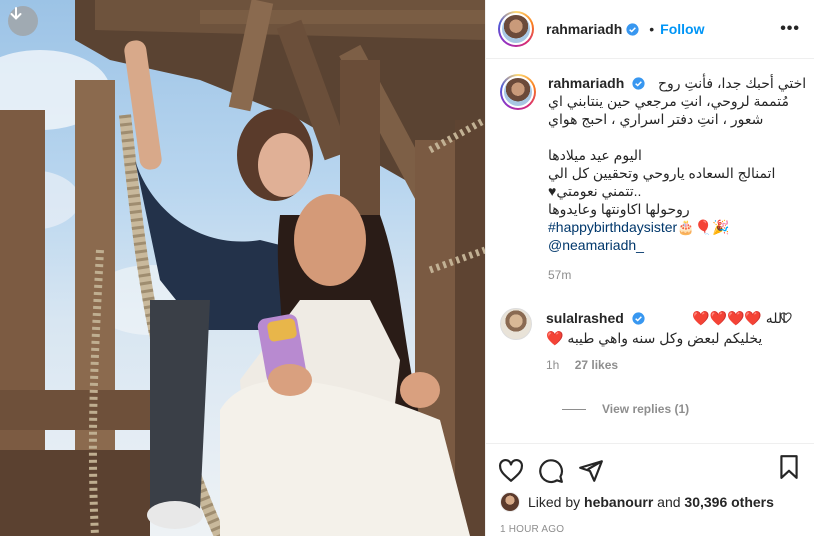  What do you see at coordinates (595, 191) in the screenshot?
I see `caption-line-7: ..تتمني نعومتي♥` at bounding box center [595, 191].